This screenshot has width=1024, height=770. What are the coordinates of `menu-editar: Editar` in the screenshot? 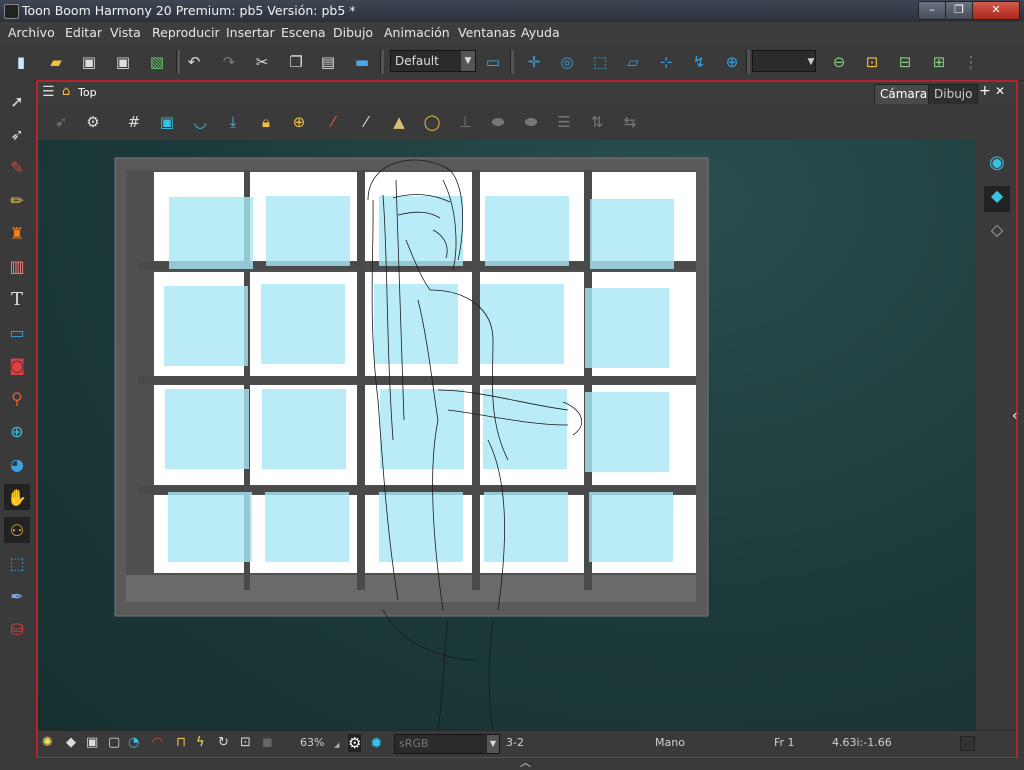 It's located at (83, 32).